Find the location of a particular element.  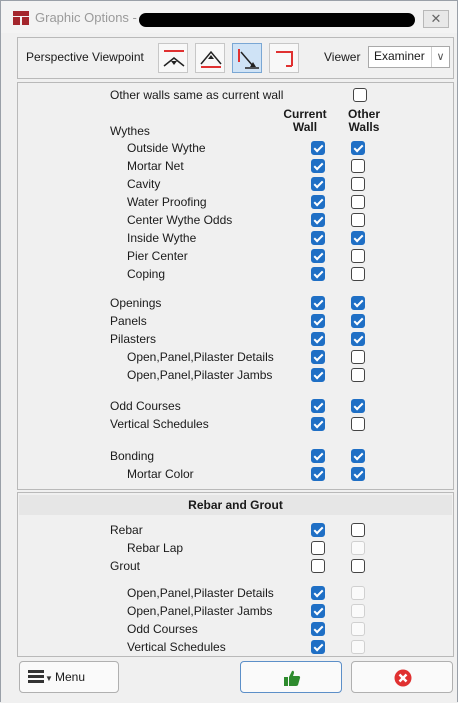

col-other-walls-label: Other Walls is located at coordinates (363, 120).